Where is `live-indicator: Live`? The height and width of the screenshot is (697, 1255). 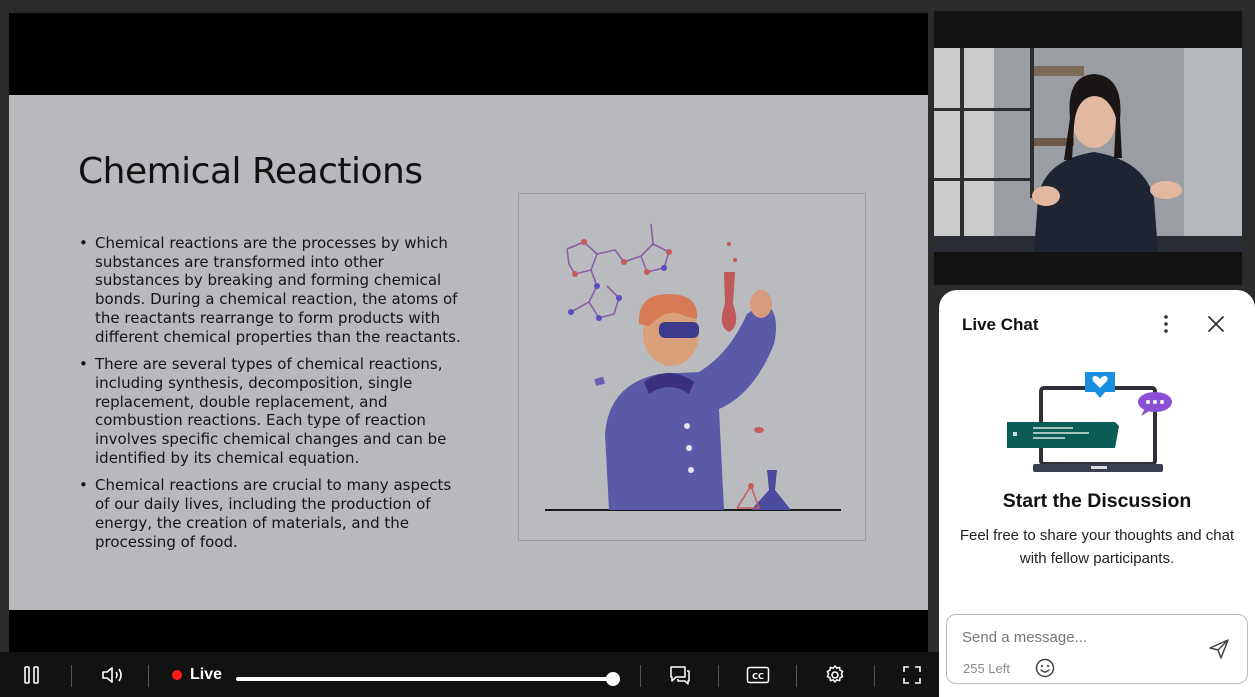 live-indicator: Live is located at coordinates (197, 674).